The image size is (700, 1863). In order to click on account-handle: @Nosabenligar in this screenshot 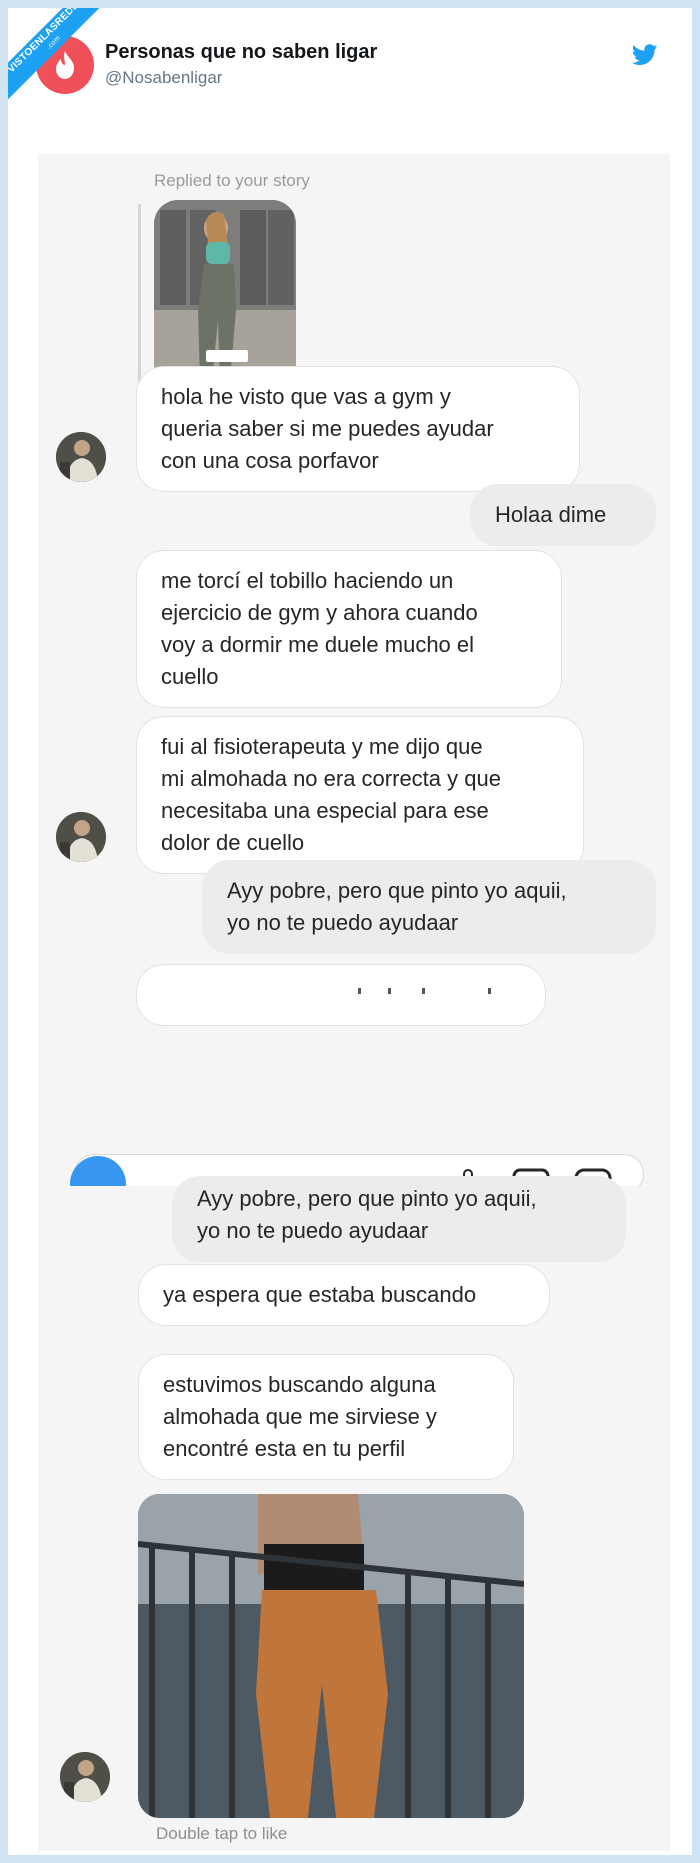, I will do `click(163, 78)`.